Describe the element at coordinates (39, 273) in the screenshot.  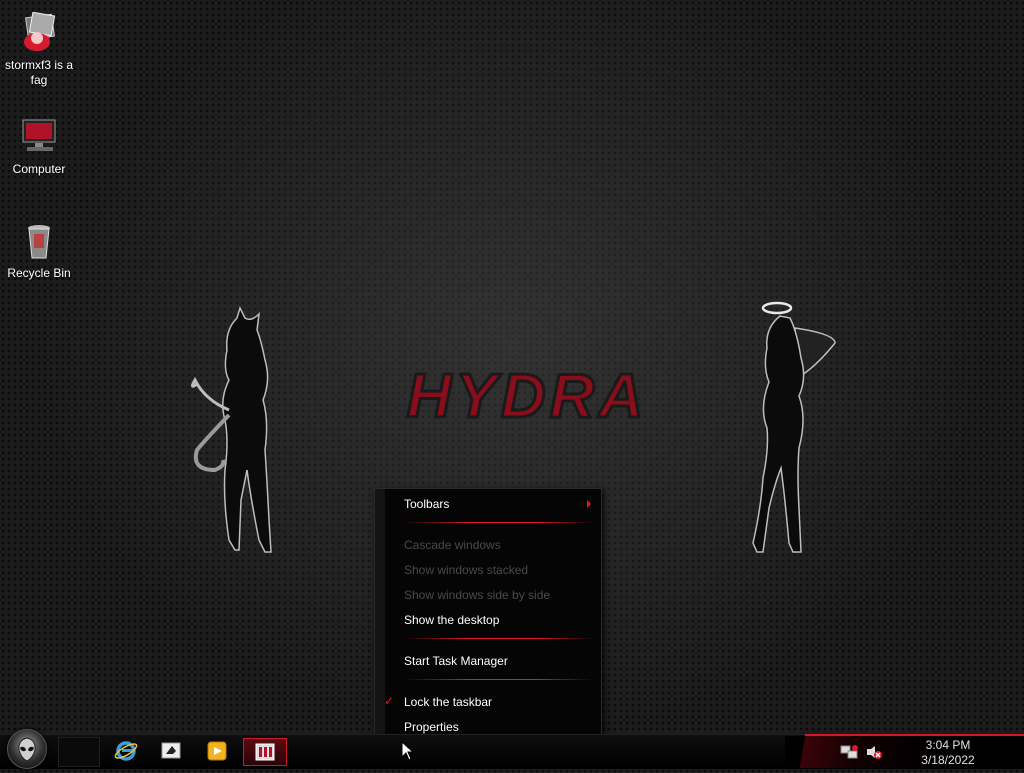
I see `desktop-icon-label: Recycle Bin` at that location.